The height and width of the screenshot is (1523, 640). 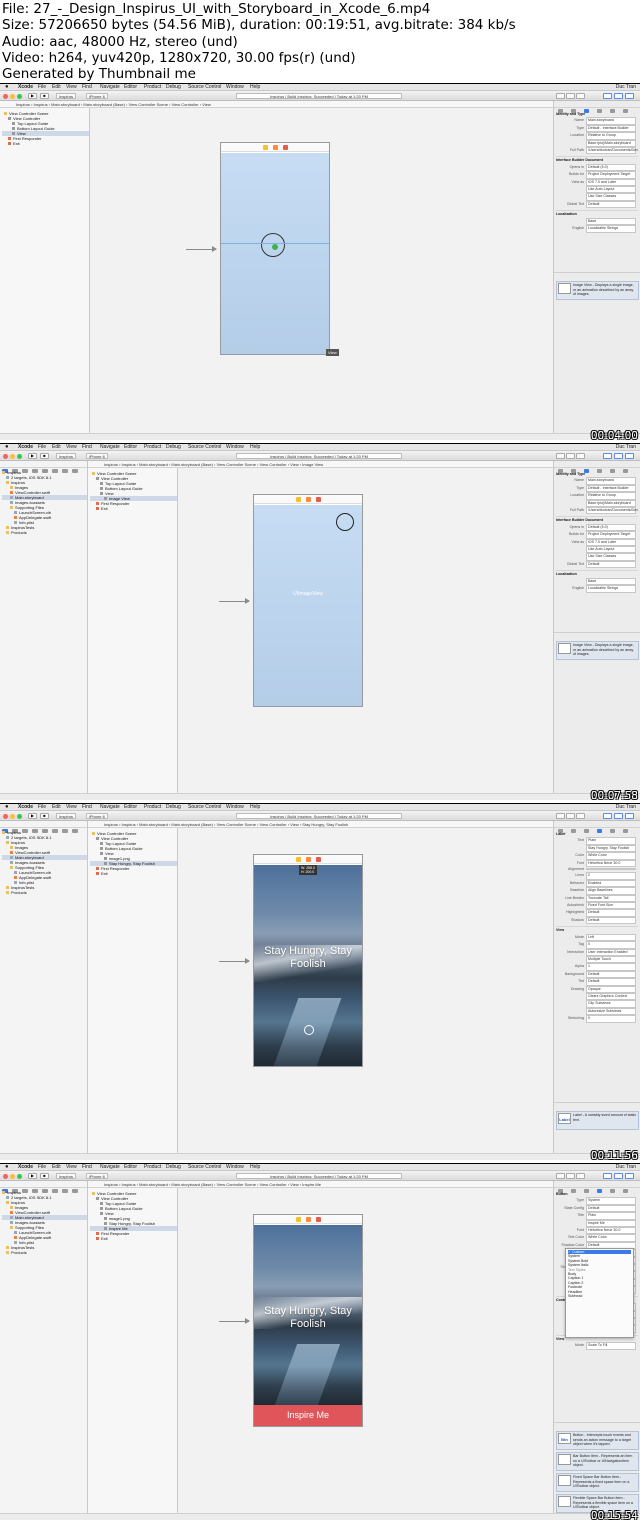 I want to click on menu-user-name: Duc Tran, so click(x=626, y=447).